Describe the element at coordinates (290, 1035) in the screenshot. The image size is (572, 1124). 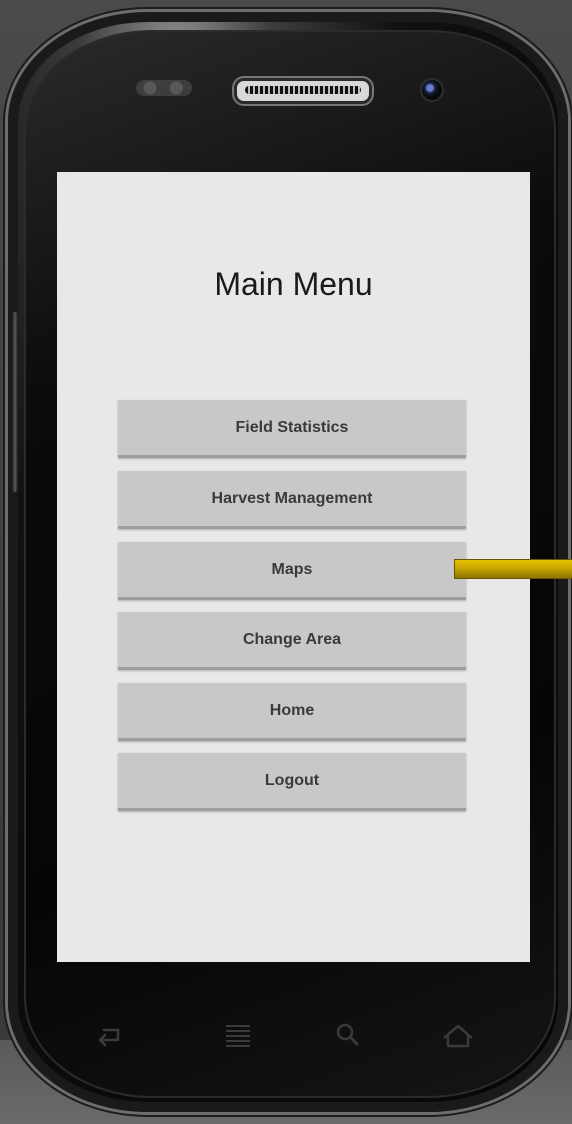
I see `phone-navigation-bar` at that location.